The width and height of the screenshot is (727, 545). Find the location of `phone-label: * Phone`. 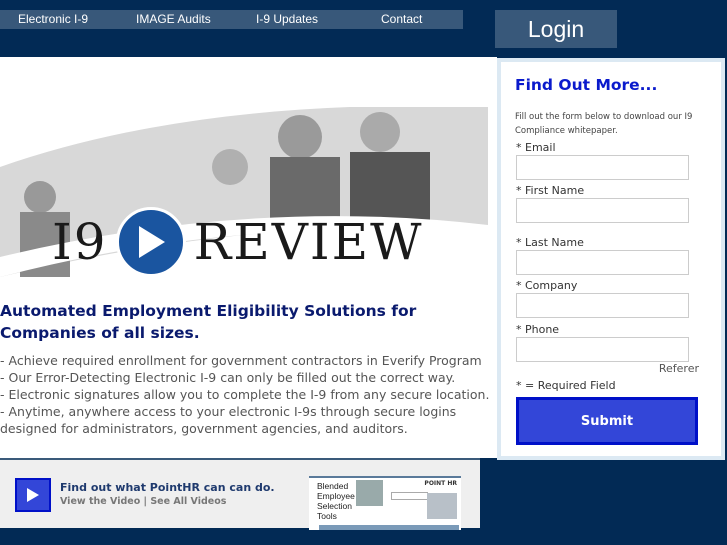

phone-label: * Phone is located at coordinates (538, 329).